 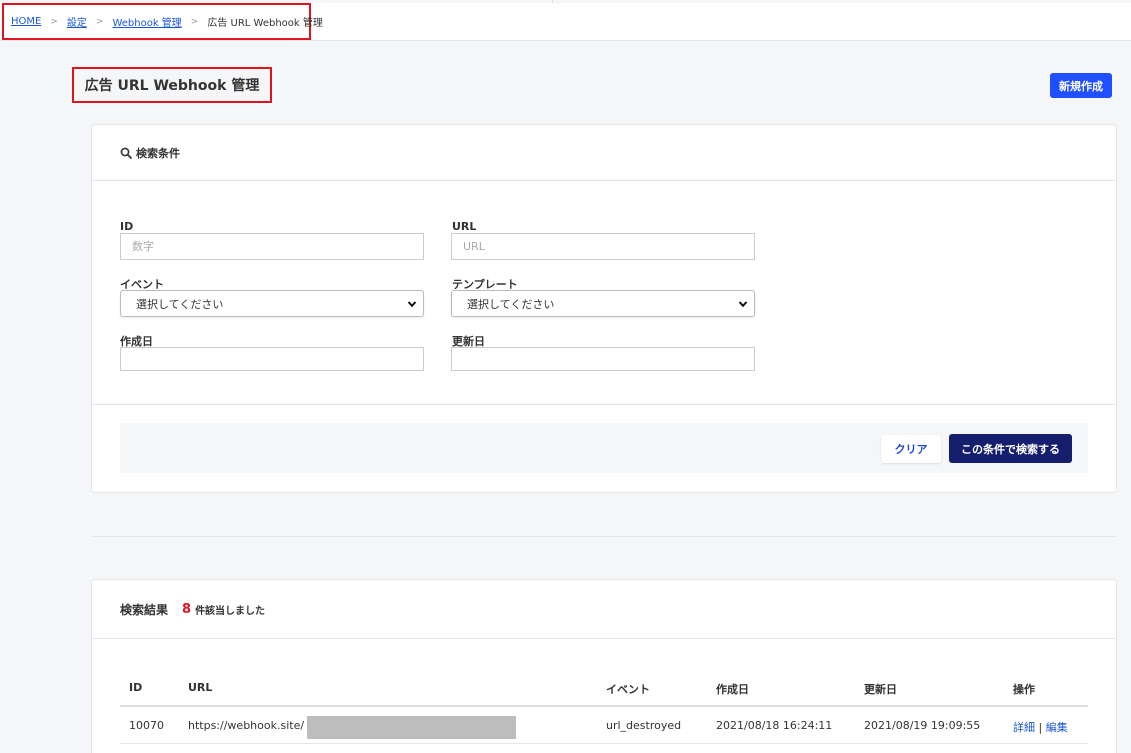 I want to click on row-created: 2021/08/18 16:24:11, so click(x=774, y=725).